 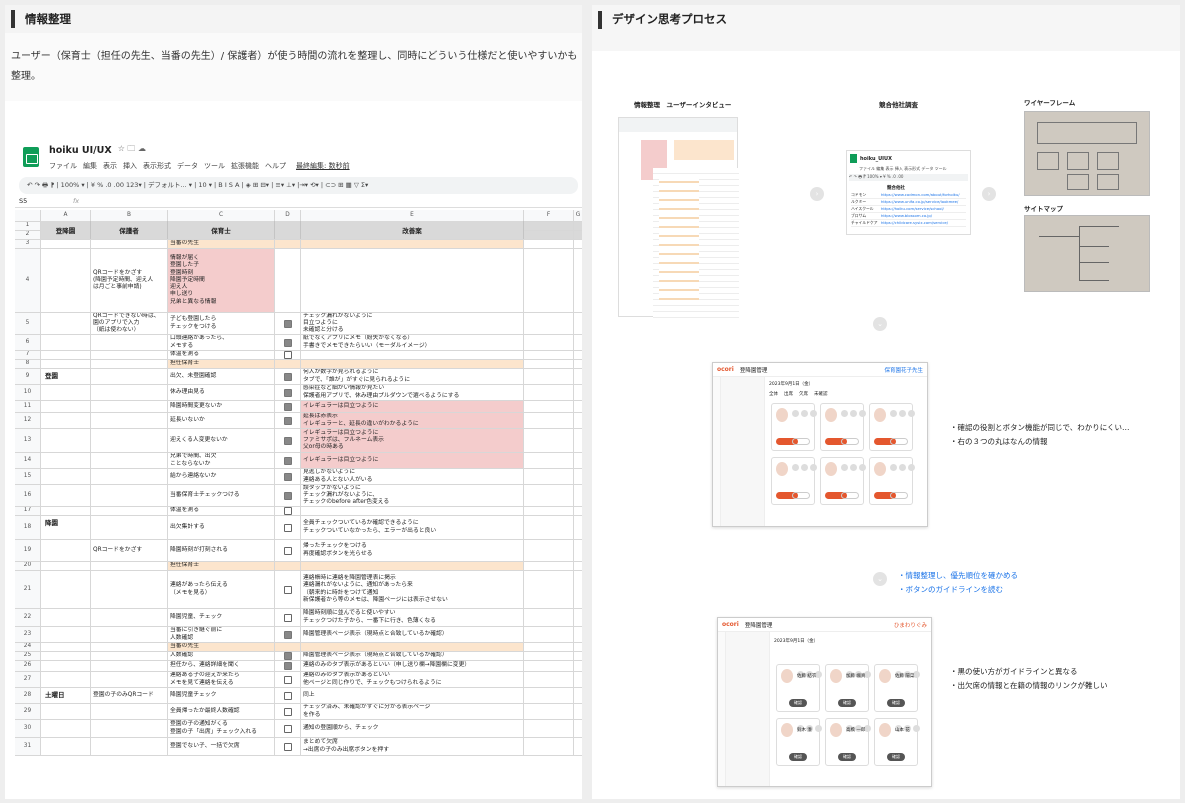 What do you see at coordinates (773, 394) in the screenshot?
I see `app-tab: 全体` at bounding box center [773, 394].